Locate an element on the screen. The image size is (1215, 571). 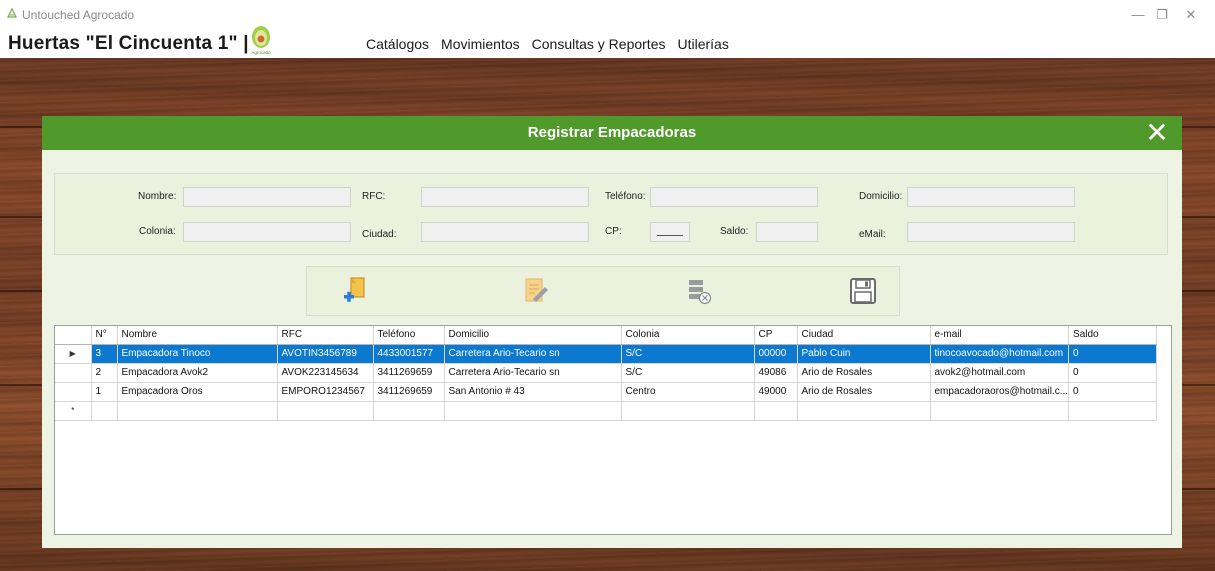
agrocado-logo: Agrocado is located at coordinates (261, 40).